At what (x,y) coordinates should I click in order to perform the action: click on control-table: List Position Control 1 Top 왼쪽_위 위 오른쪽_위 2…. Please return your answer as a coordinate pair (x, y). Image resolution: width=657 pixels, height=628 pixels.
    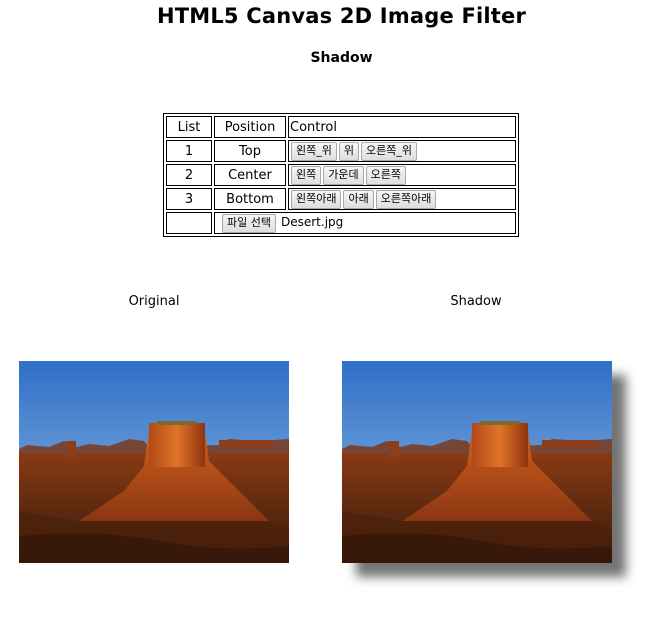
    Looking at the image, I should click on (341, 175).